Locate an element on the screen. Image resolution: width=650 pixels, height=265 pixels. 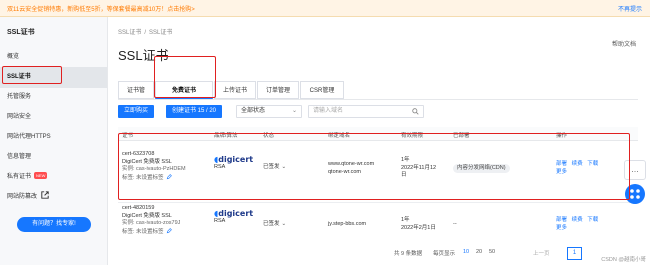
tab-upload-certificate: 上传证书 is located at coordinates (235, 90).